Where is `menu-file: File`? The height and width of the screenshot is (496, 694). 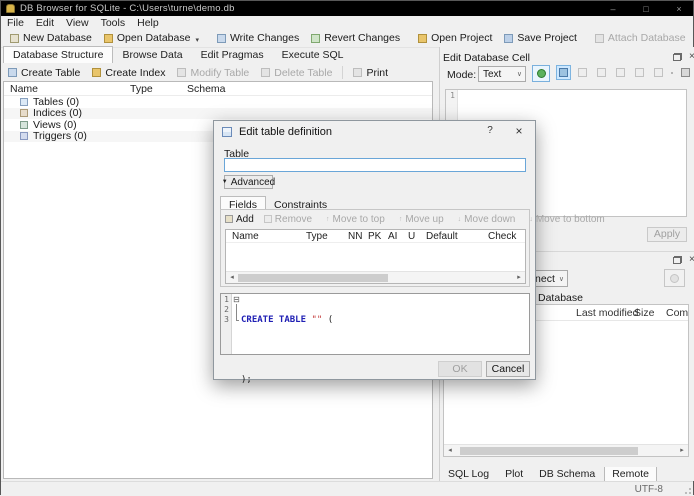 menu-file: File is located at coordinates (15, 23).